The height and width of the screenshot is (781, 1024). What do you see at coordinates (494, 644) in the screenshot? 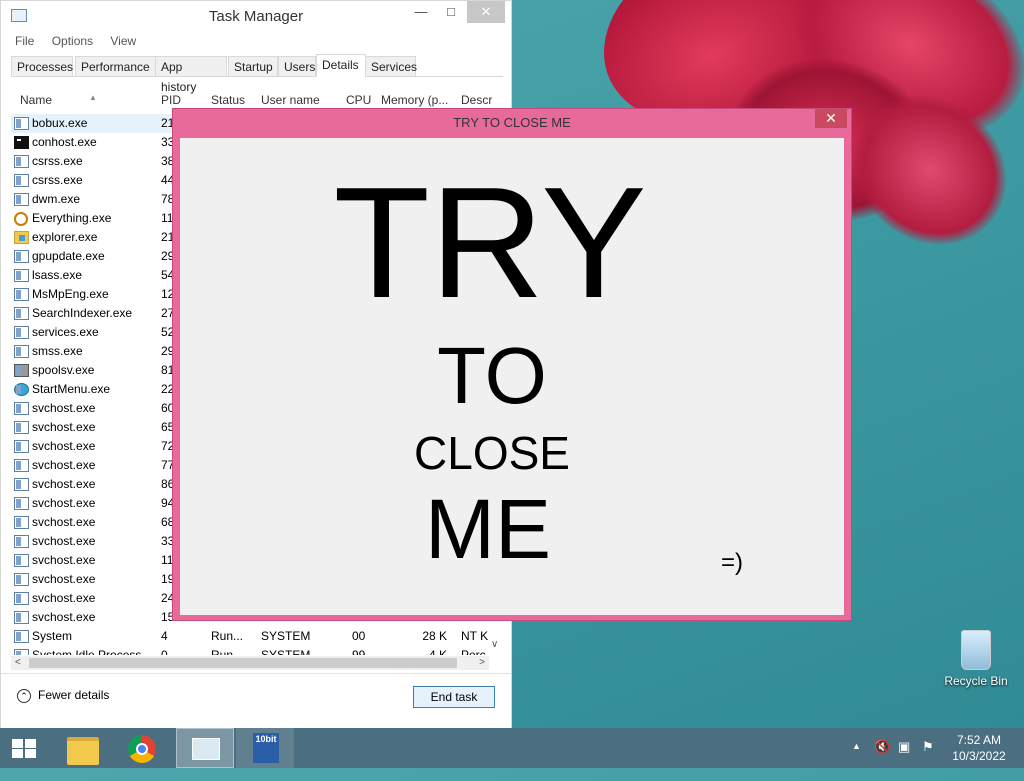
I see `scroll-down-icon: ∨` at bounding box center [494, 644].